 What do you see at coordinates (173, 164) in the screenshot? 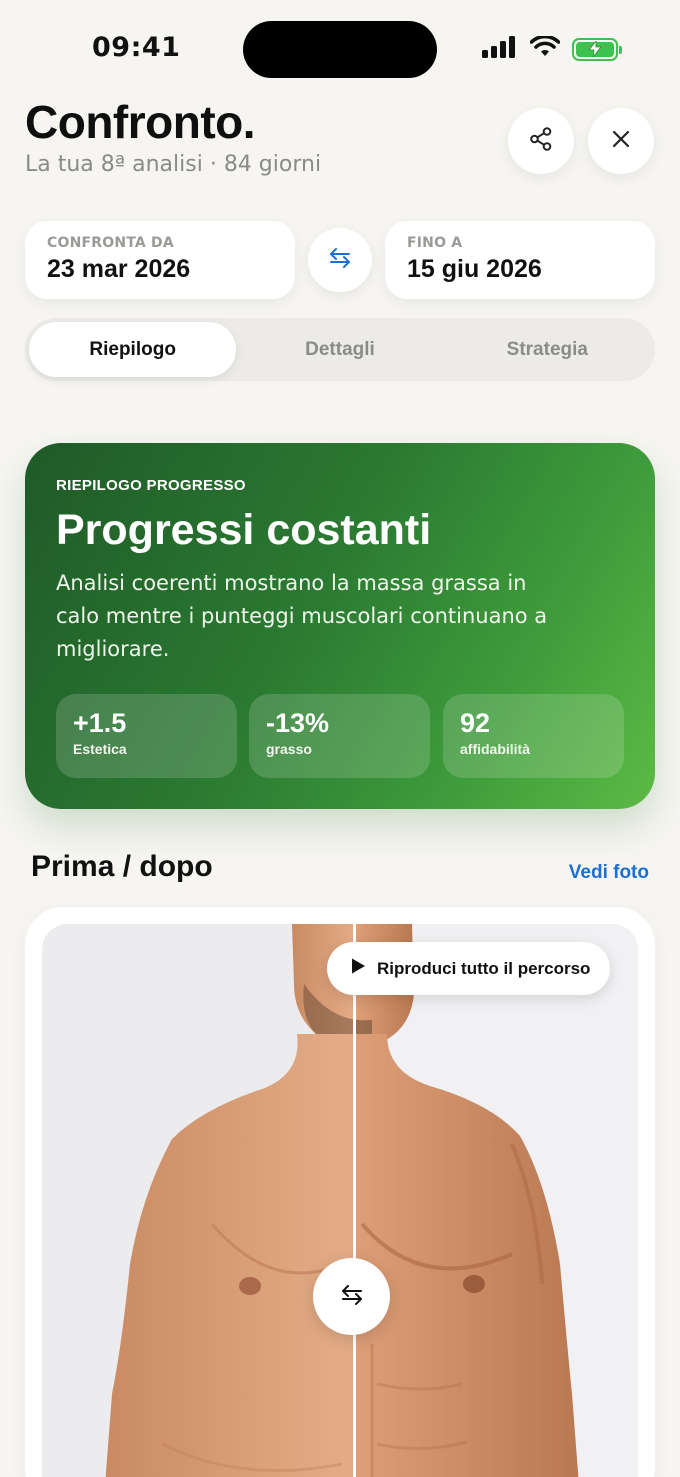
I see `page-subtitle: La tua 8ª analisi · 84 giorni` at bounding box center [173, 164].